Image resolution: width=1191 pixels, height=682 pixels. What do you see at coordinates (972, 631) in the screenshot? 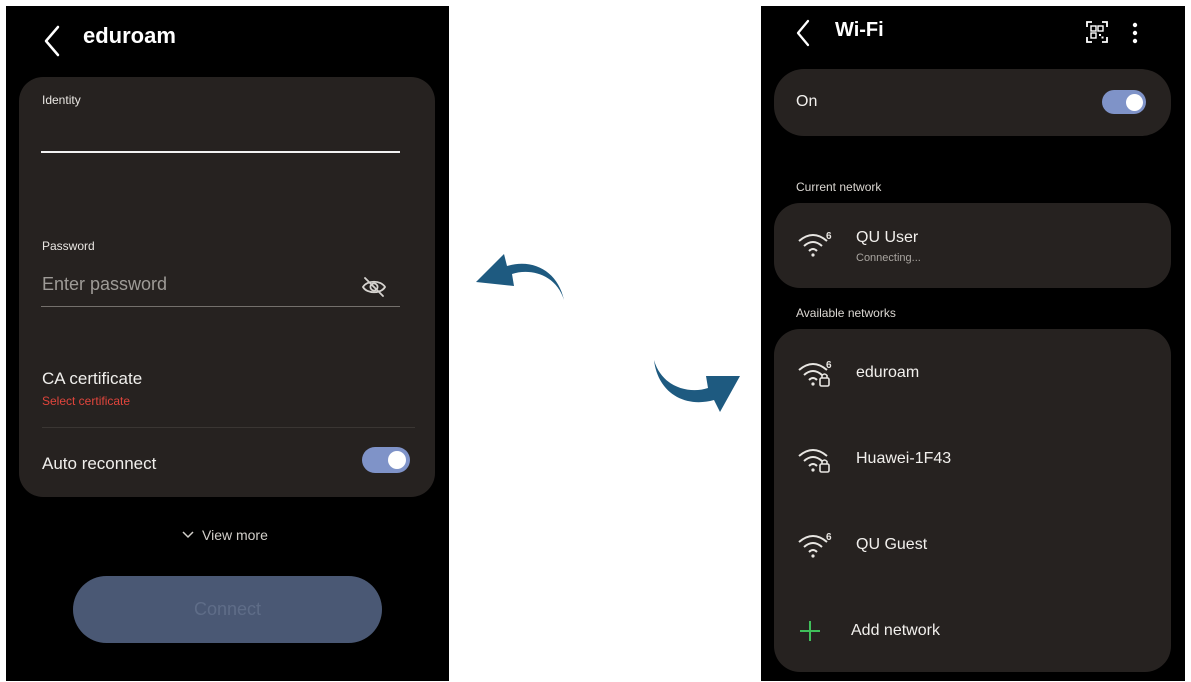
I see `add-network-row: Add network` at bounding box center [972, 631].